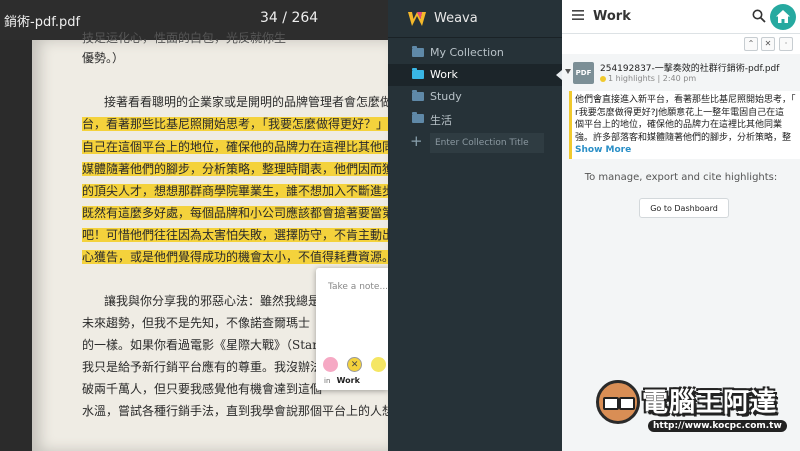 The image size is (800, 451). What do you see at coordinates (568, 71) in the screenshot?
I see `caret-down-icon` at bounding box center [568, 71].